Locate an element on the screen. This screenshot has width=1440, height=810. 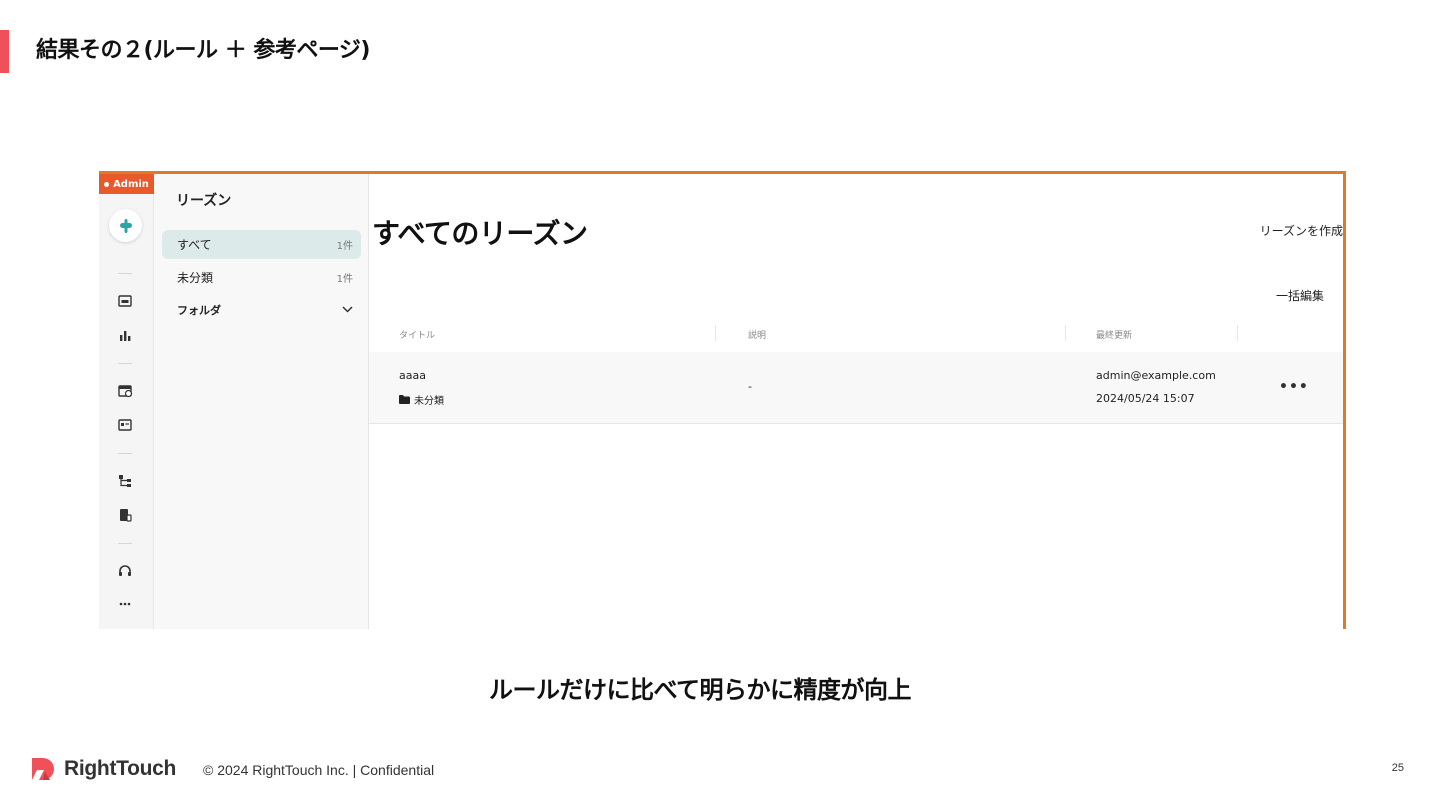
footer-copyright: © 2024 RightTouch Inc. | Confidential is located at coordinates (319, 770).